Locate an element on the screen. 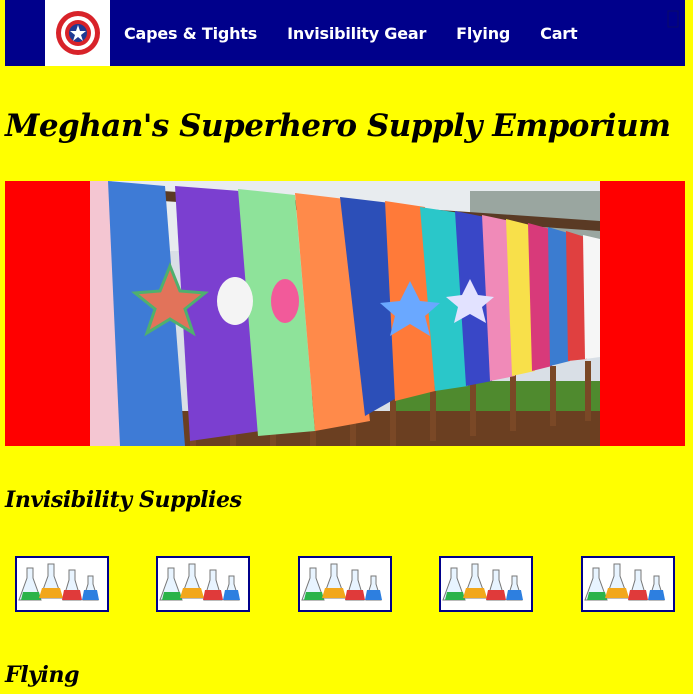  logo-link is located at coordinates (77, 33).